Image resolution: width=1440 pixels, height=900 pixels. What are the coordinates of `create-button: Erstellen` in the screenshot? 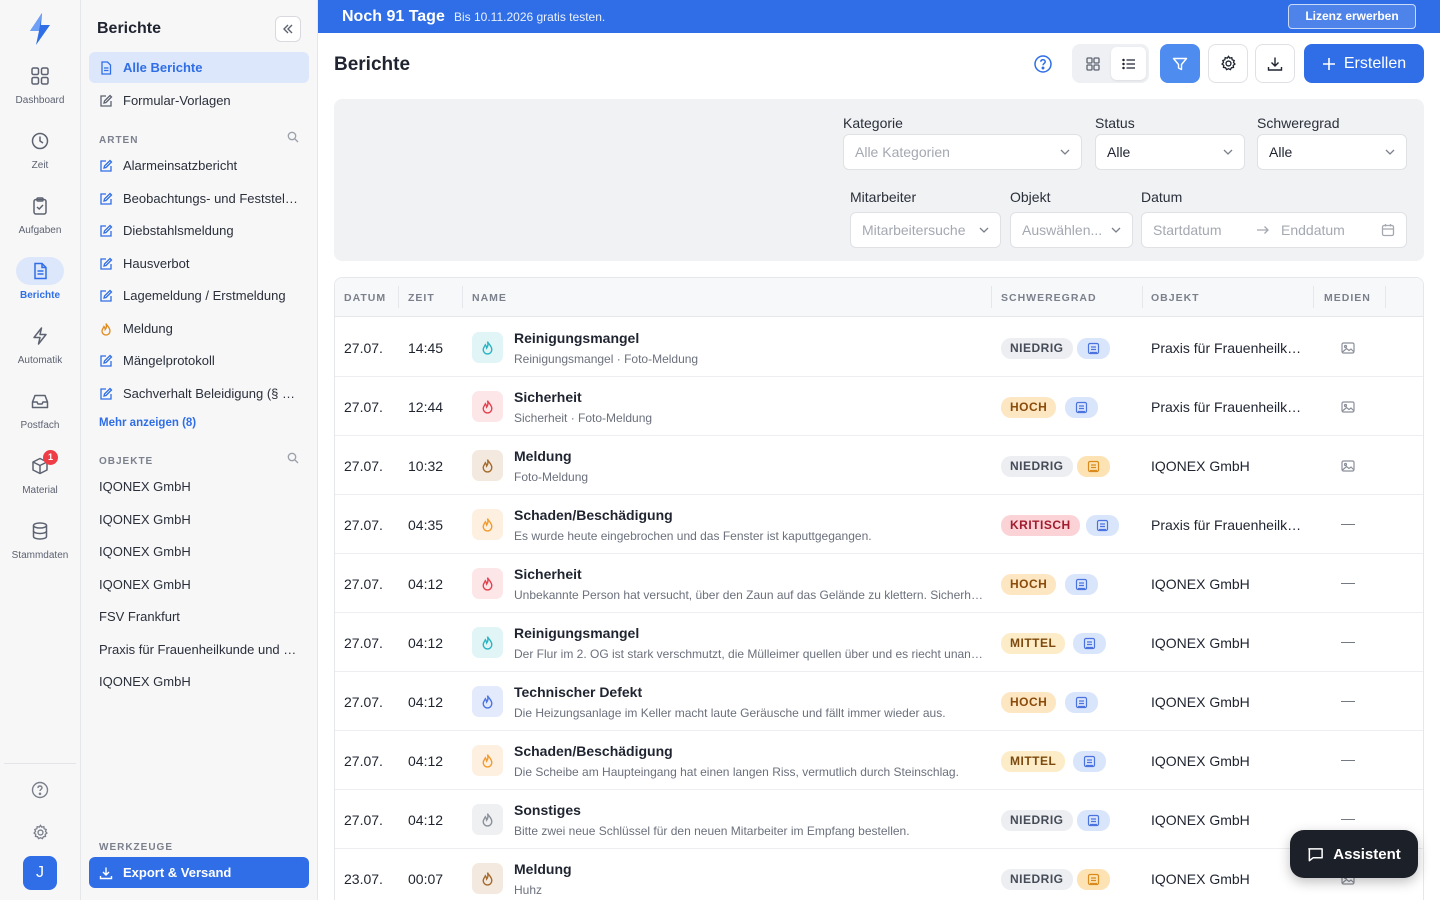 It's located at (1364, 63).